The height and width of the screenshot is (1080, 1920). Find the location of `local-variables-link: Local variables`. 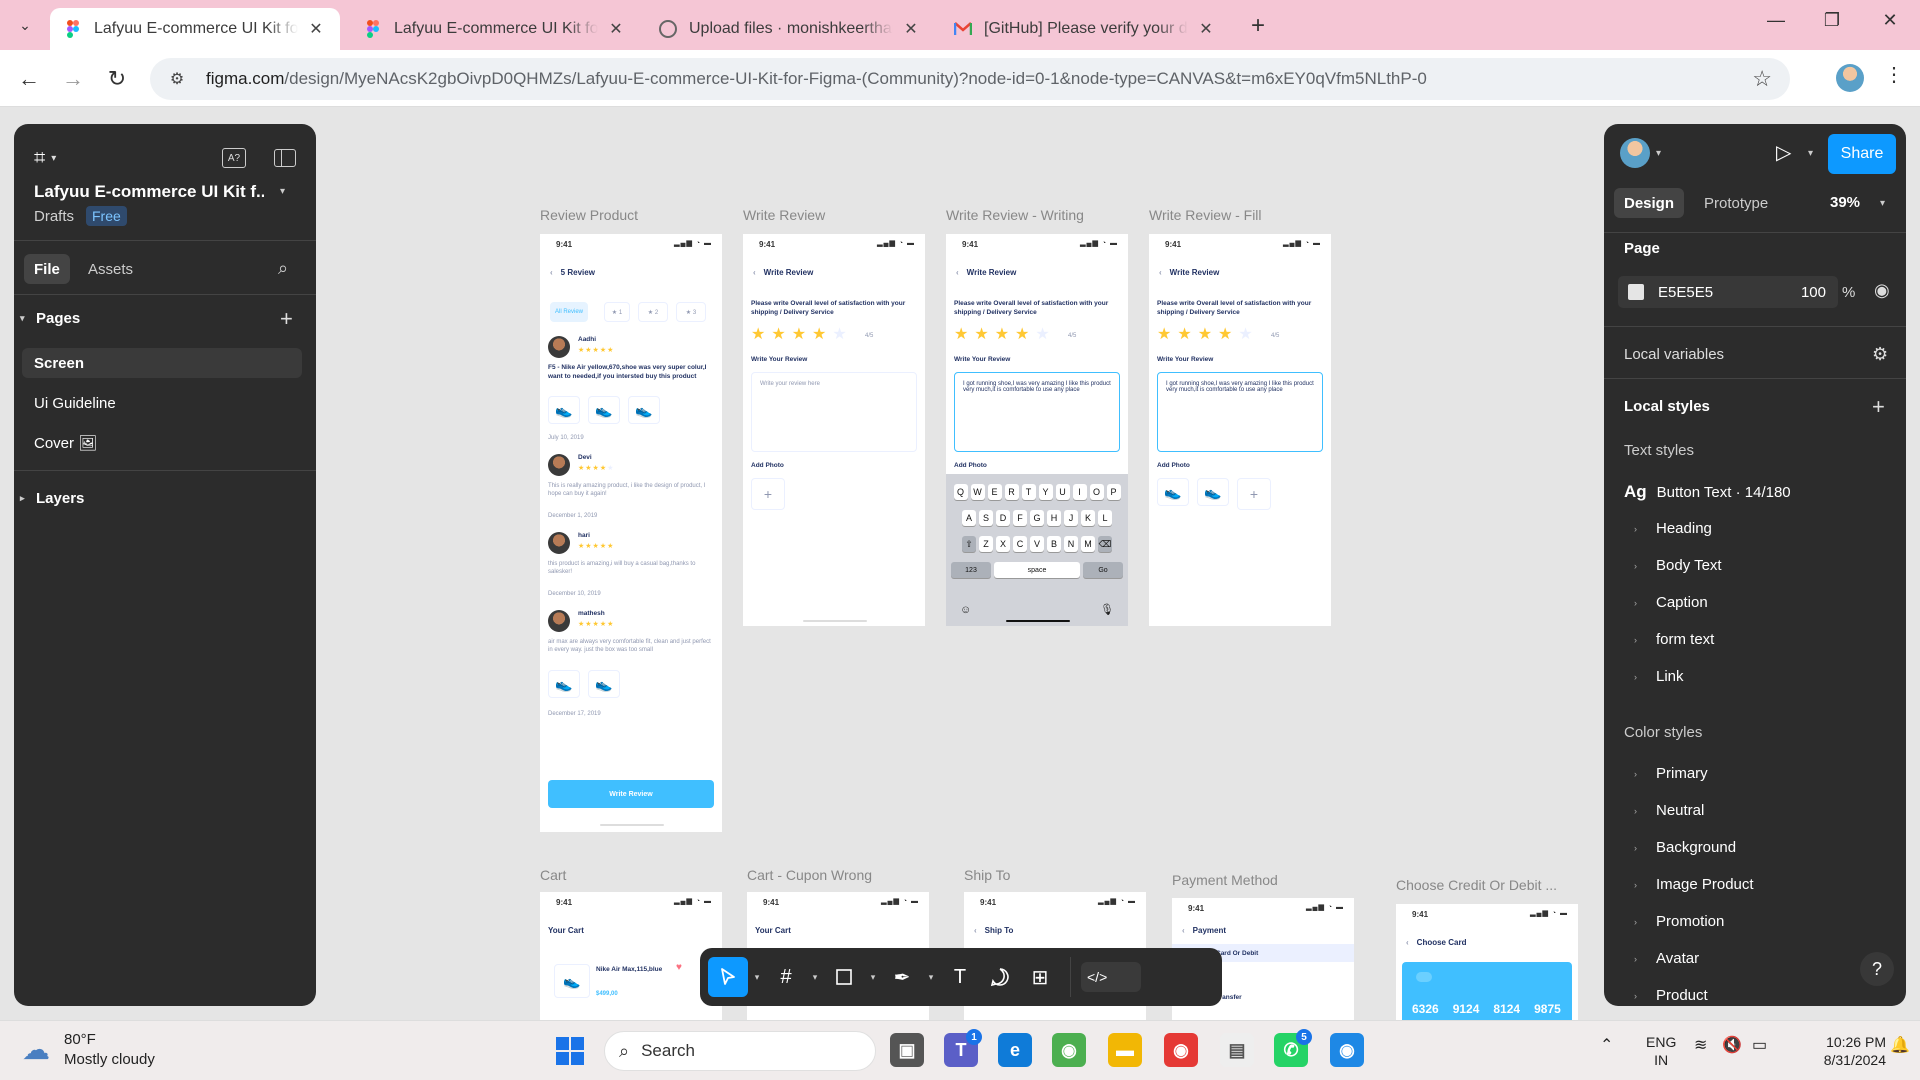

local-variables-link: Local variables is located at coordinates (1674, 354).